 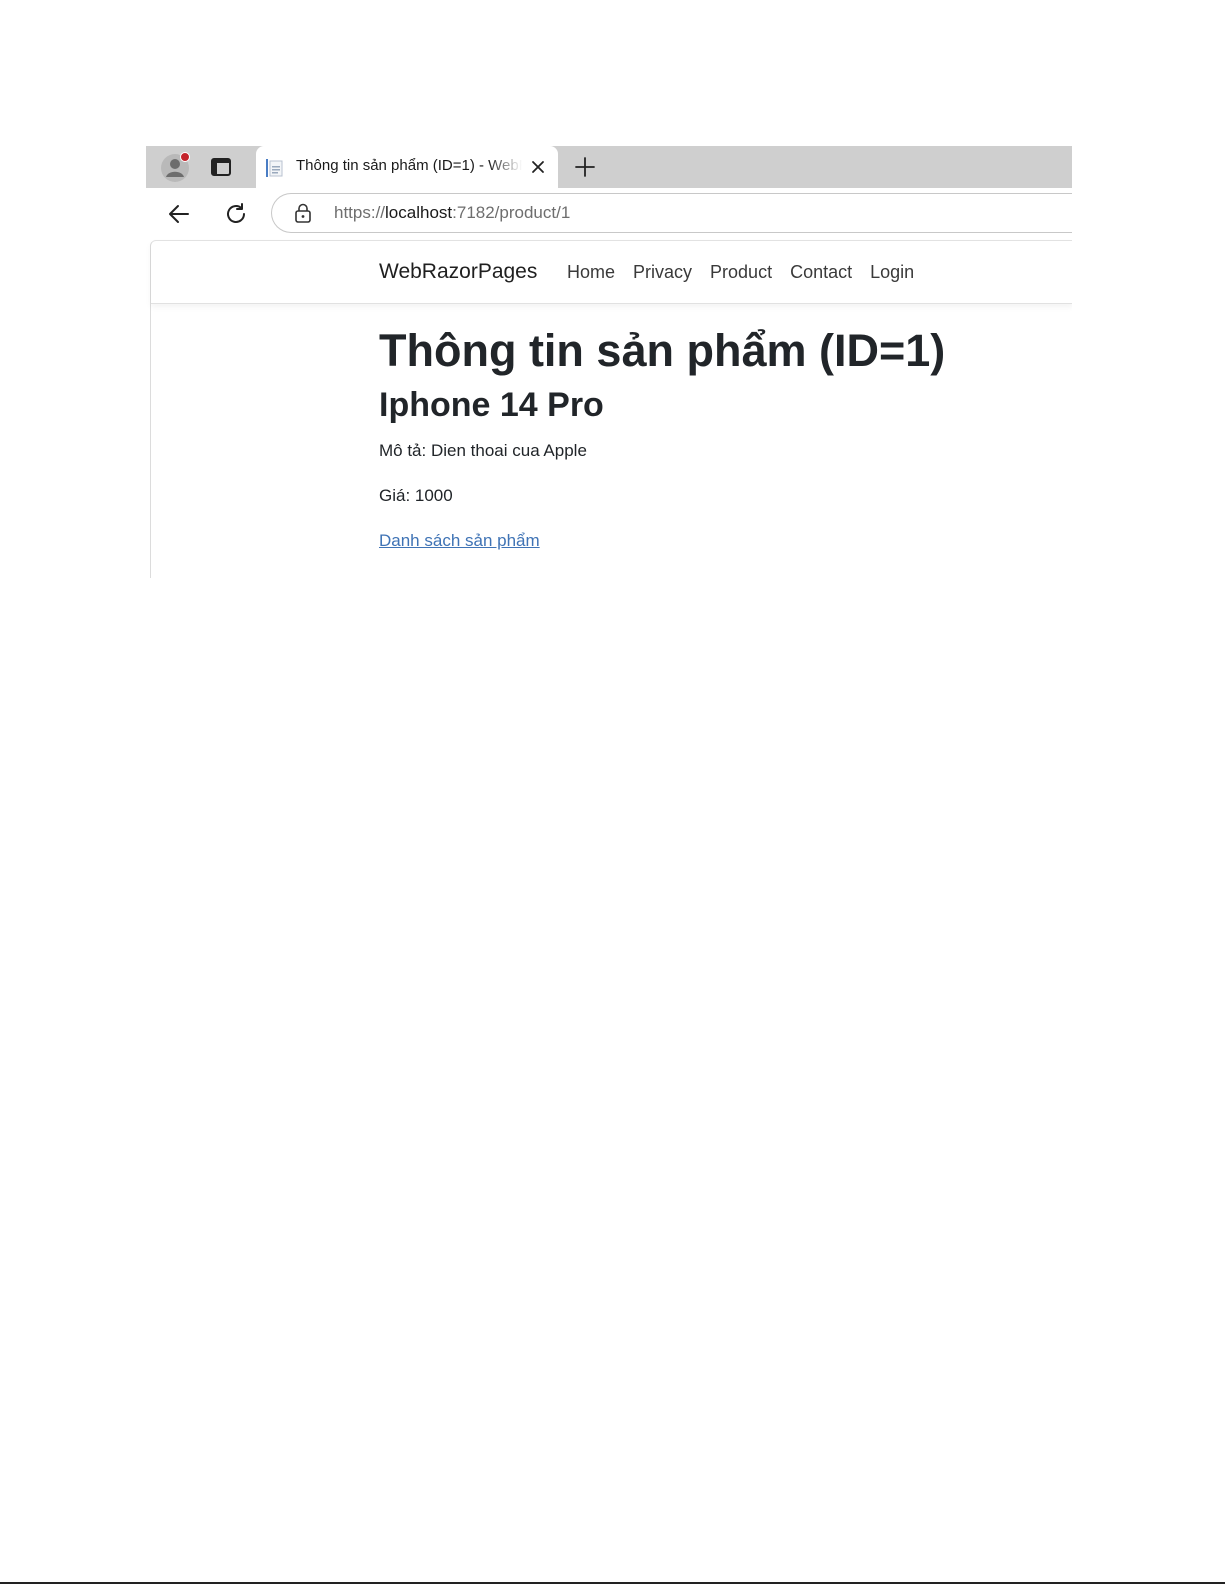 What do you see at coordinates (221, 167) in the screenshot?
I see `vertical-tabs-icon` at bounding box center [221, 167].